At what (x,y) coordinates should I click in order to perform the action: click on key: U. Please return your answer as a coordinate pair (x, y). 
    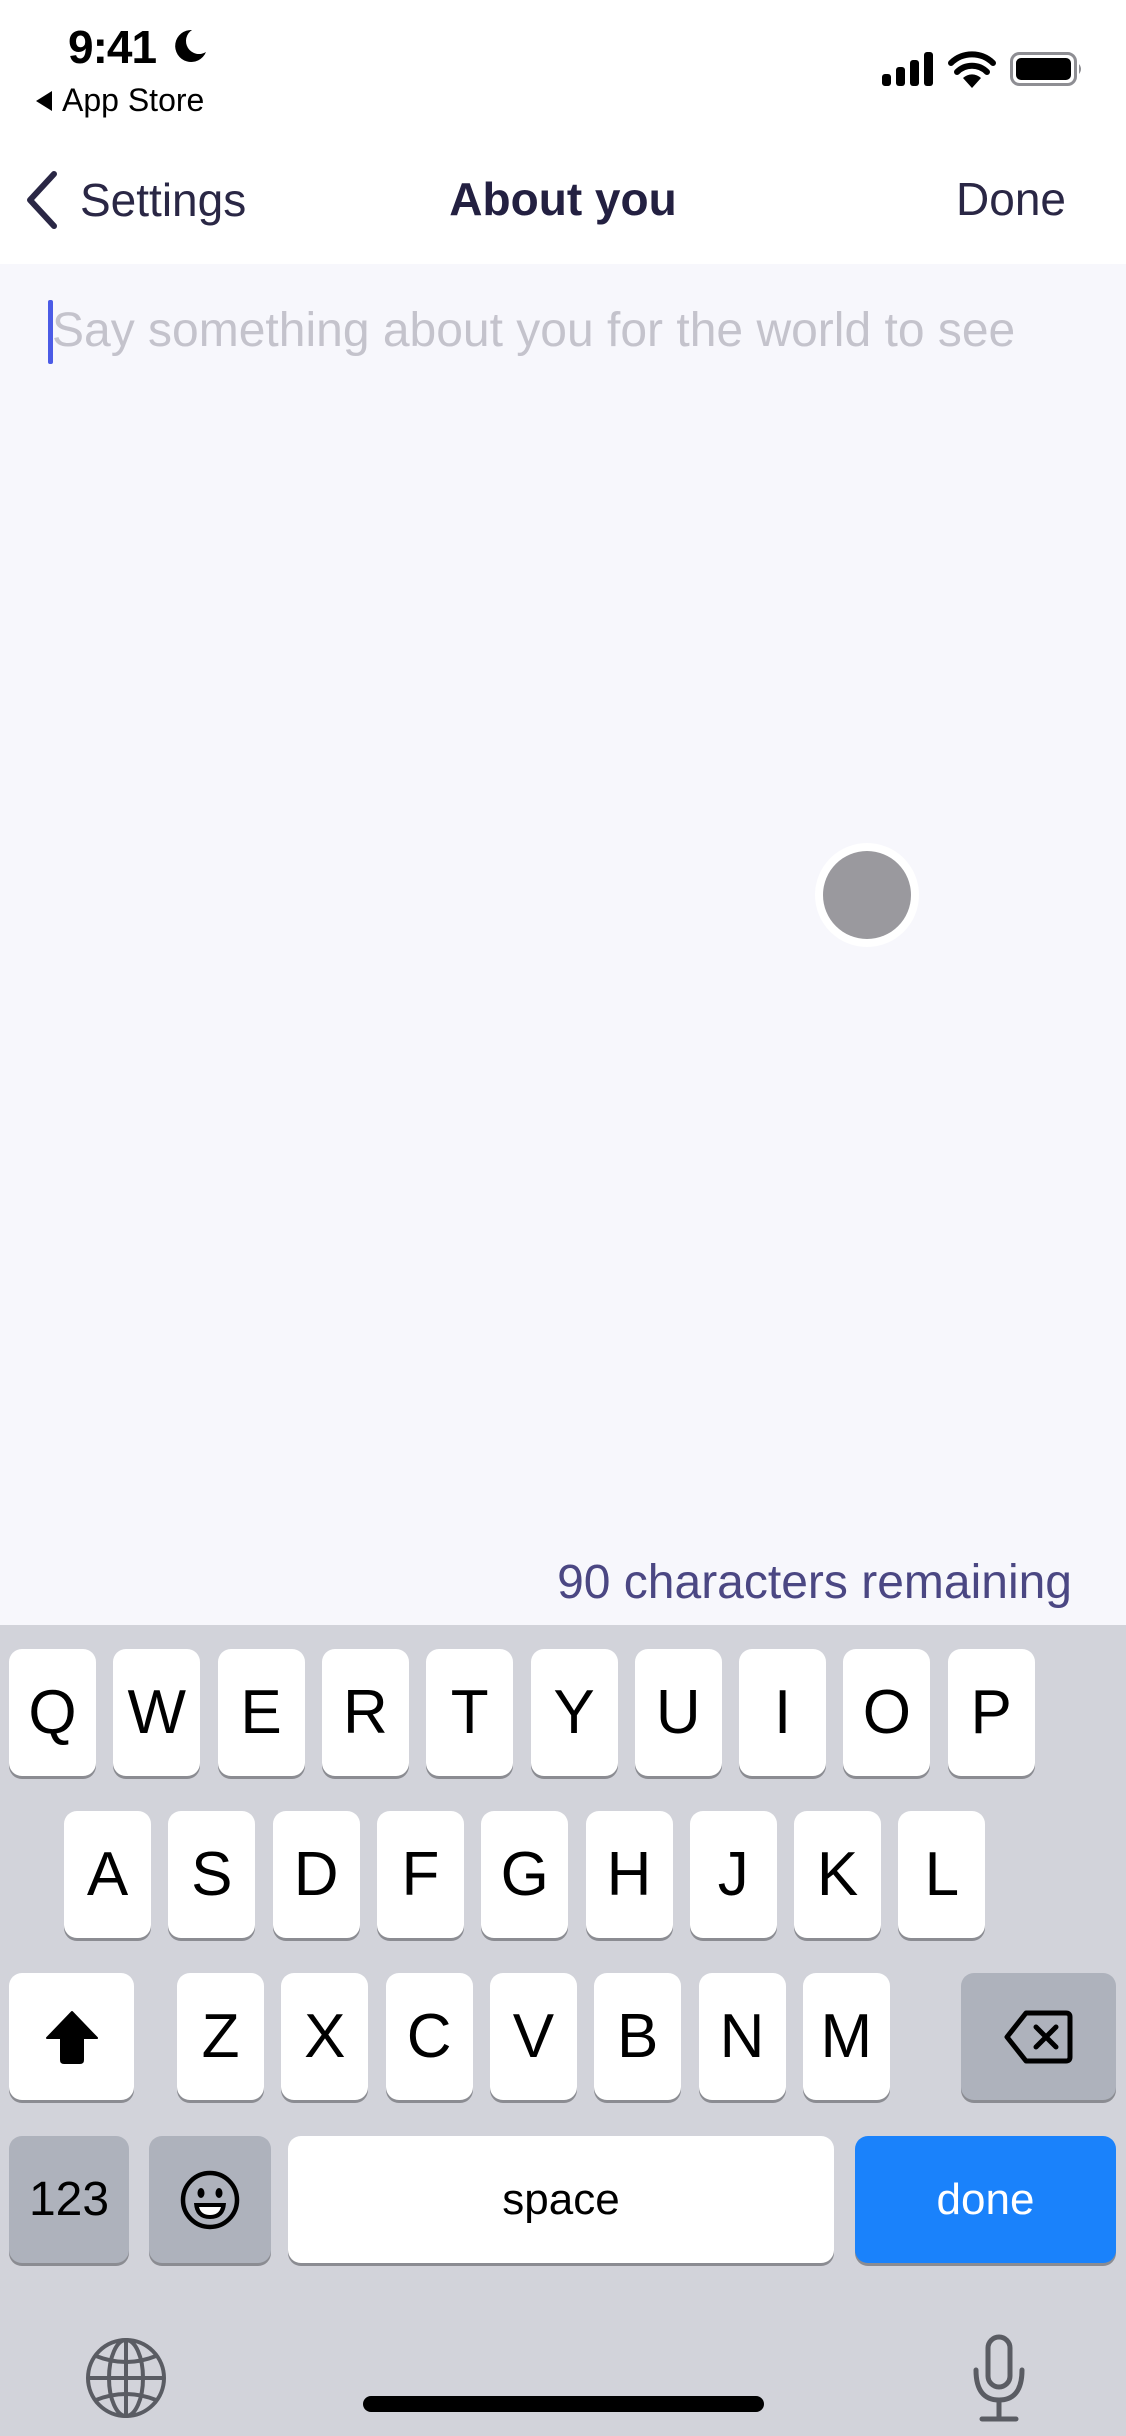
    Looking at the image, I should click on (678, 1712).